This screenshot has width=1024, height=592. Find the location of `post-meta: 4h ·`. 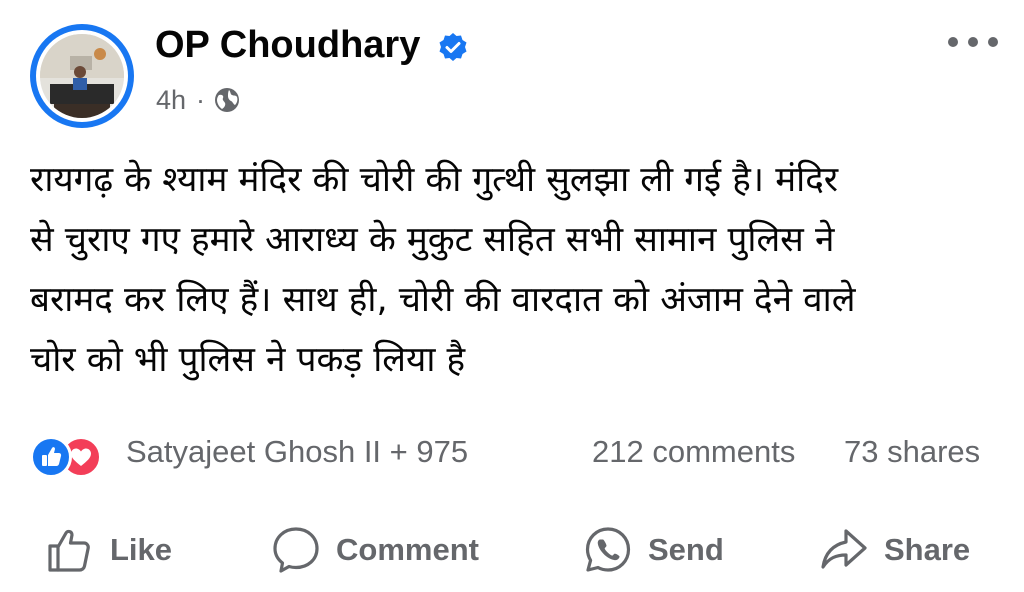

post-meta: 4h · is located at coordinates (198, 100).